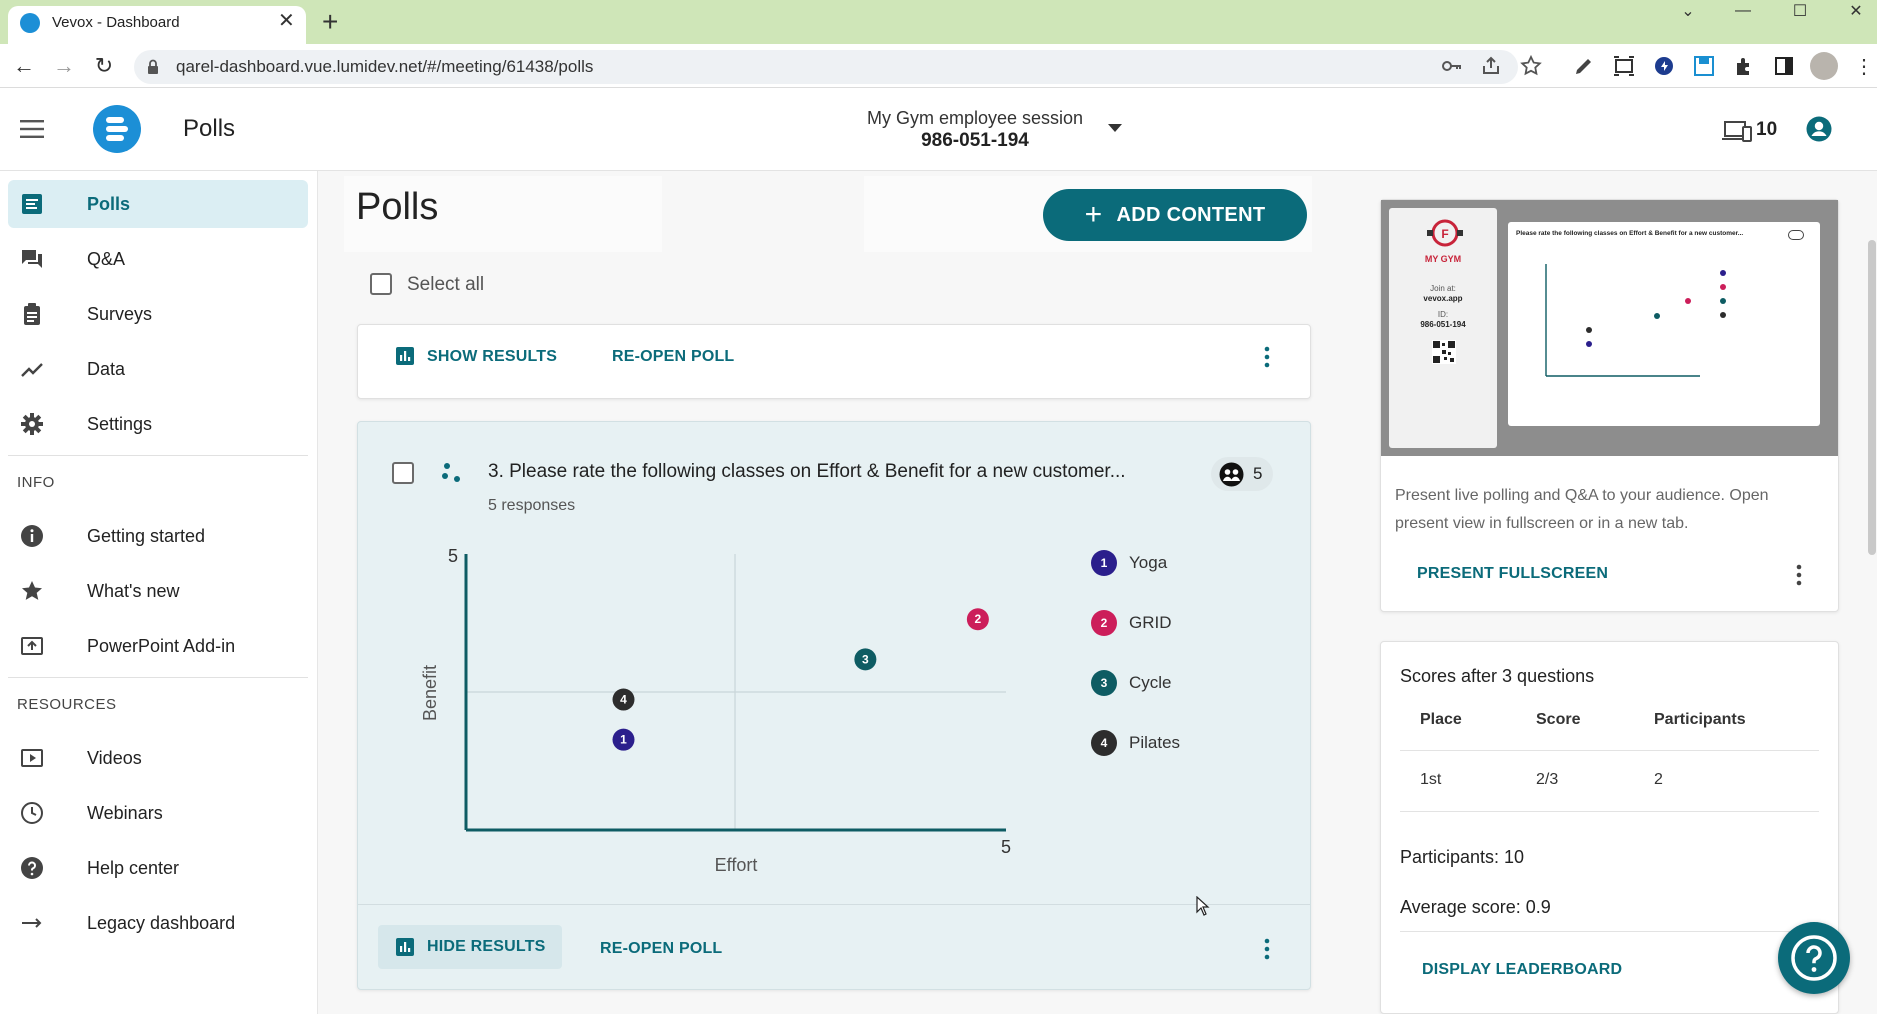 The height and width of the screenshot is (1014, 1877). What do you see at coordinates (1819, 129) in the screenshot?
I see `account-icon` at bounding box center [1819, 129].